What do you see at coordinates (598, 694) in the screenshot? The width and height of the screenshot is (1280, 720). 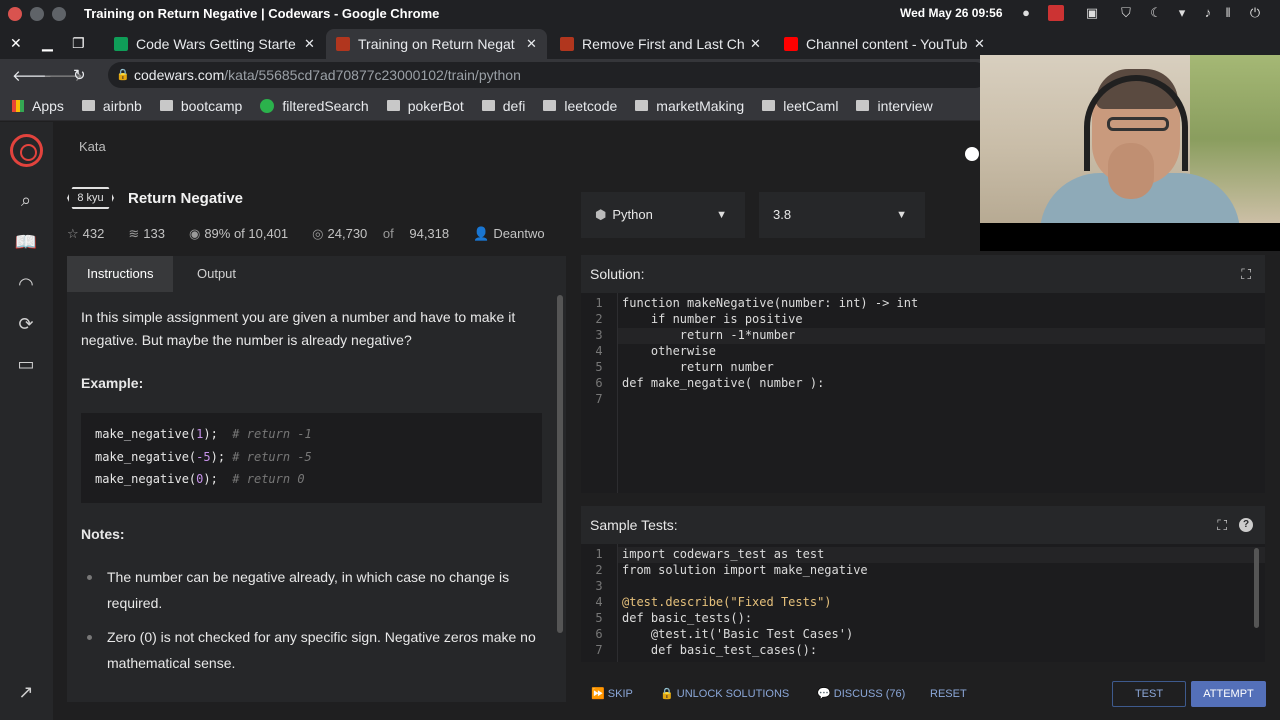 I see `skip-icon: ⏩` at bounding box center [598, 694].